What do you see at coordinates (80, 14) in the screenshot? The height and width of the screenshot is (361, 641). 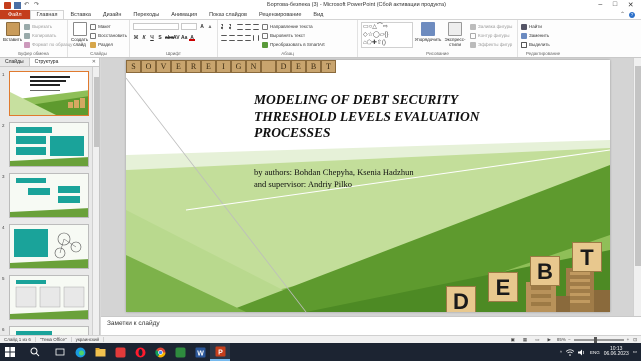 I see `tab-insert: Вставка` at bounding box center [80, 14].